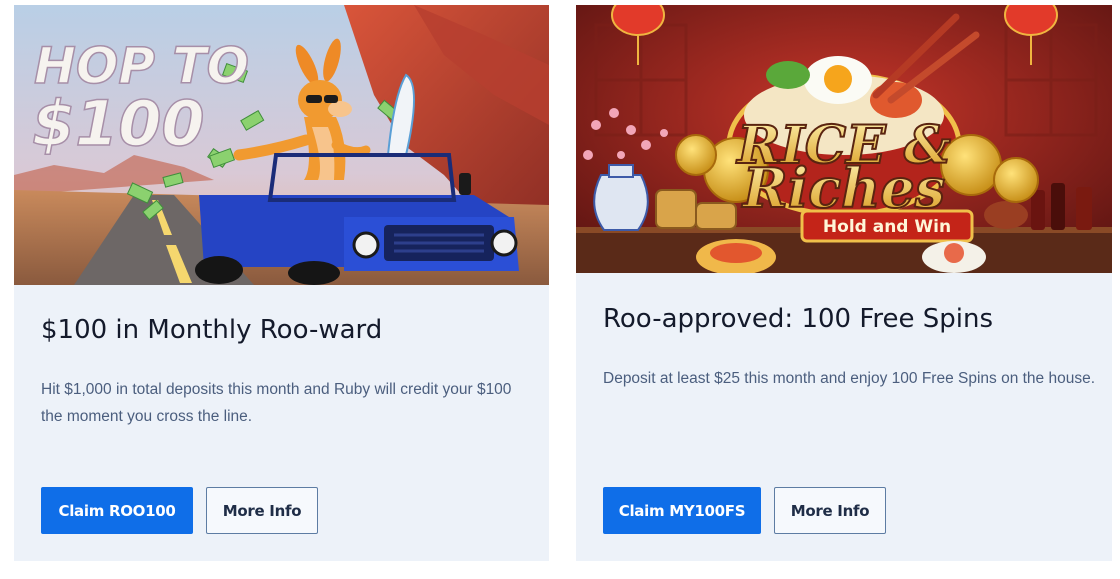 Image resolution: width=1120 pixels, height=579 pixels. What do you see at coordinates (117, 510) in the screenshot?
I see `claim-roo100-button: Claim ROO100` at bounding box center [117, 510].